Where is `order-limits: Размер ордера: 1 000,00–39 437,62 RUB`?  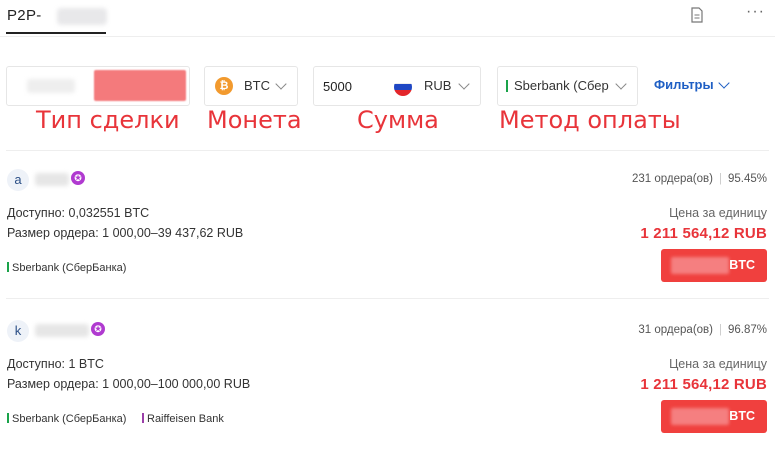
order-limits: Размер ордера: 1 000,00–39 437,62 RUB is located at coordinates (125, 233).